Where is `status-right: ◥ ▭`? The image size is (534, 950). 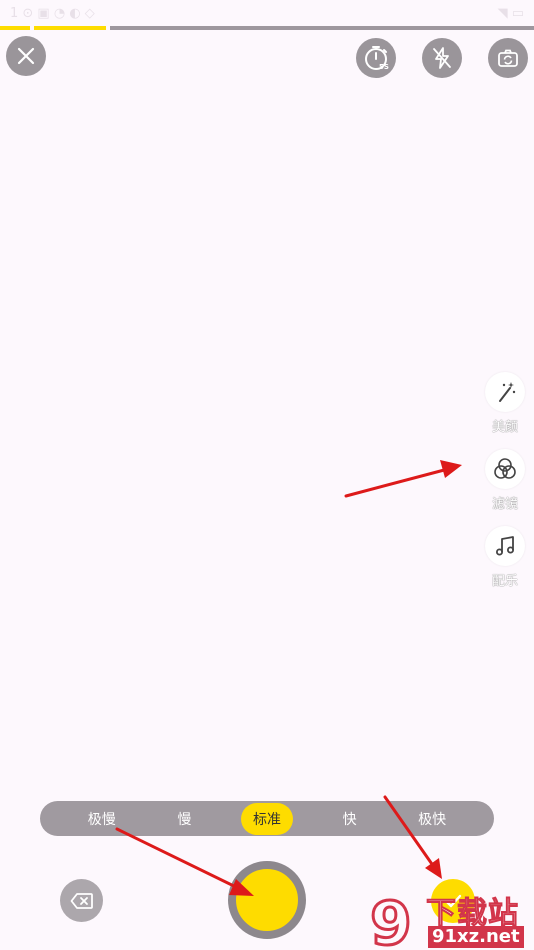 status-right: ◥ ▭ is located at coordinates (510, 13).